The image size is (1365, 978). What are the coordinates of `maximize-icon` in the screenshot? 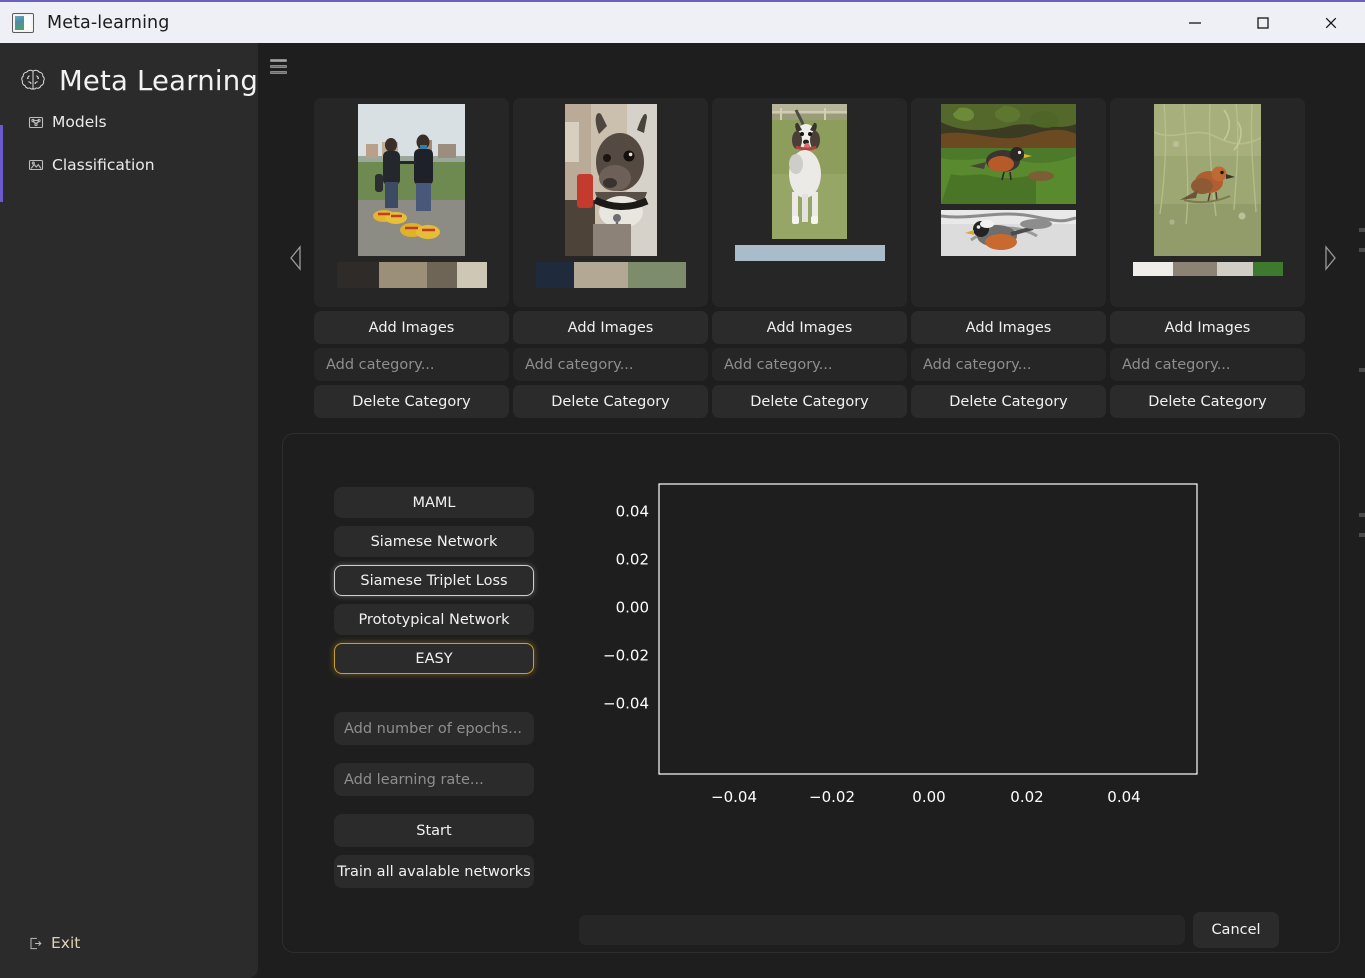 It's located at (1263, 22).